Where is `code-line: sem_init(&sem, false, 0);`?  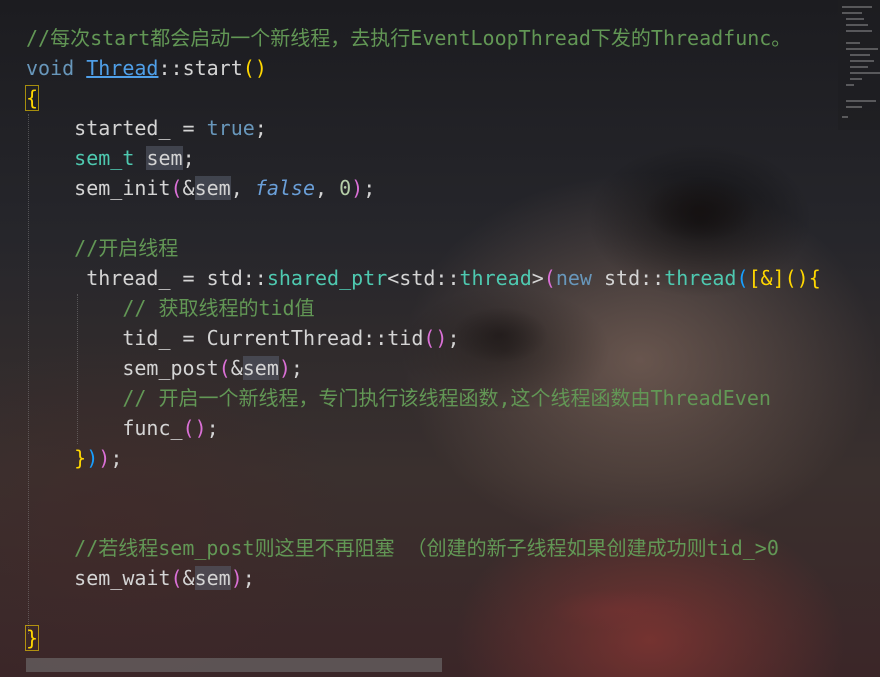
code-line: sem_init(&sem, false, 0); is located at coordinates (200, 188).